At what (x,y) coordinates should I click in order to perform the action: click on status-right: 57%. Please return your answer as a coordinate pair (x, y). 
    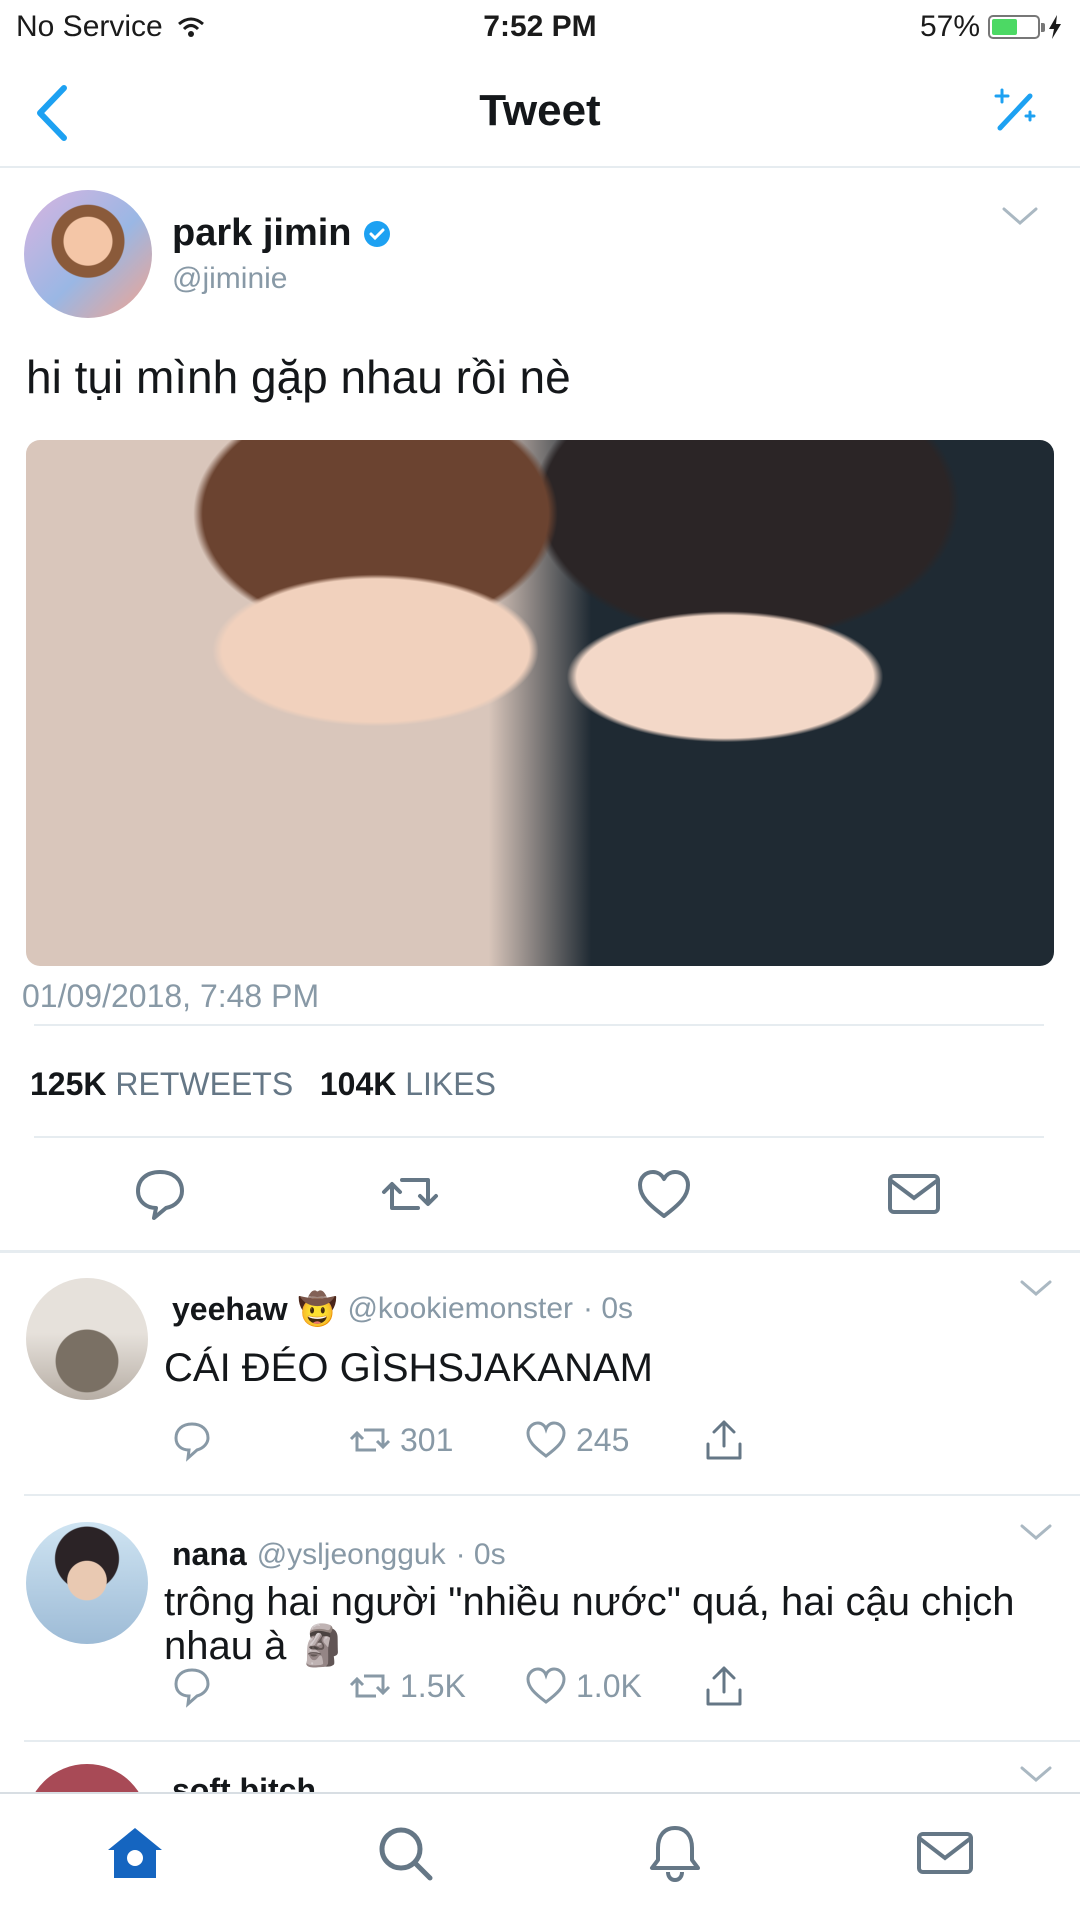
    Looking at the image, I should click on (991, 27).